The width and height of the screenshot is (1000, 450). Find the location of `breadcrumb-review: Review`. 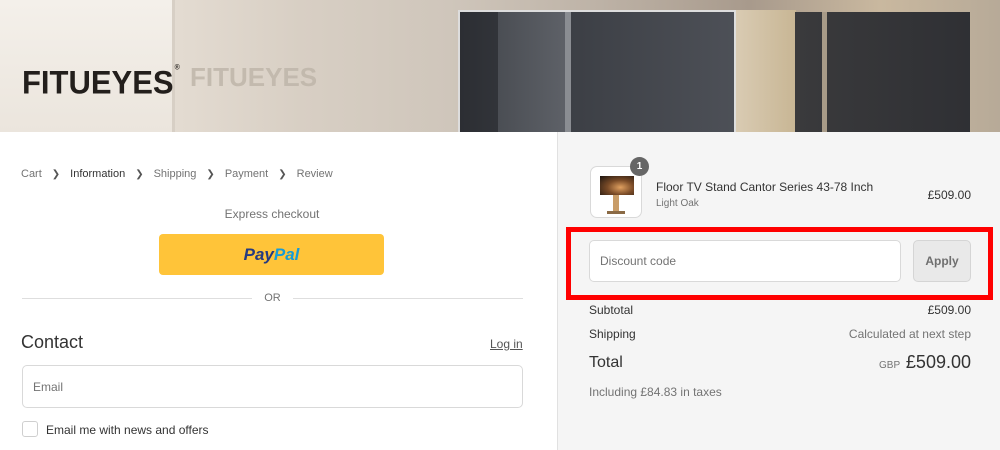

breadcrumb-review: Review is located at coordinates (314, 174).